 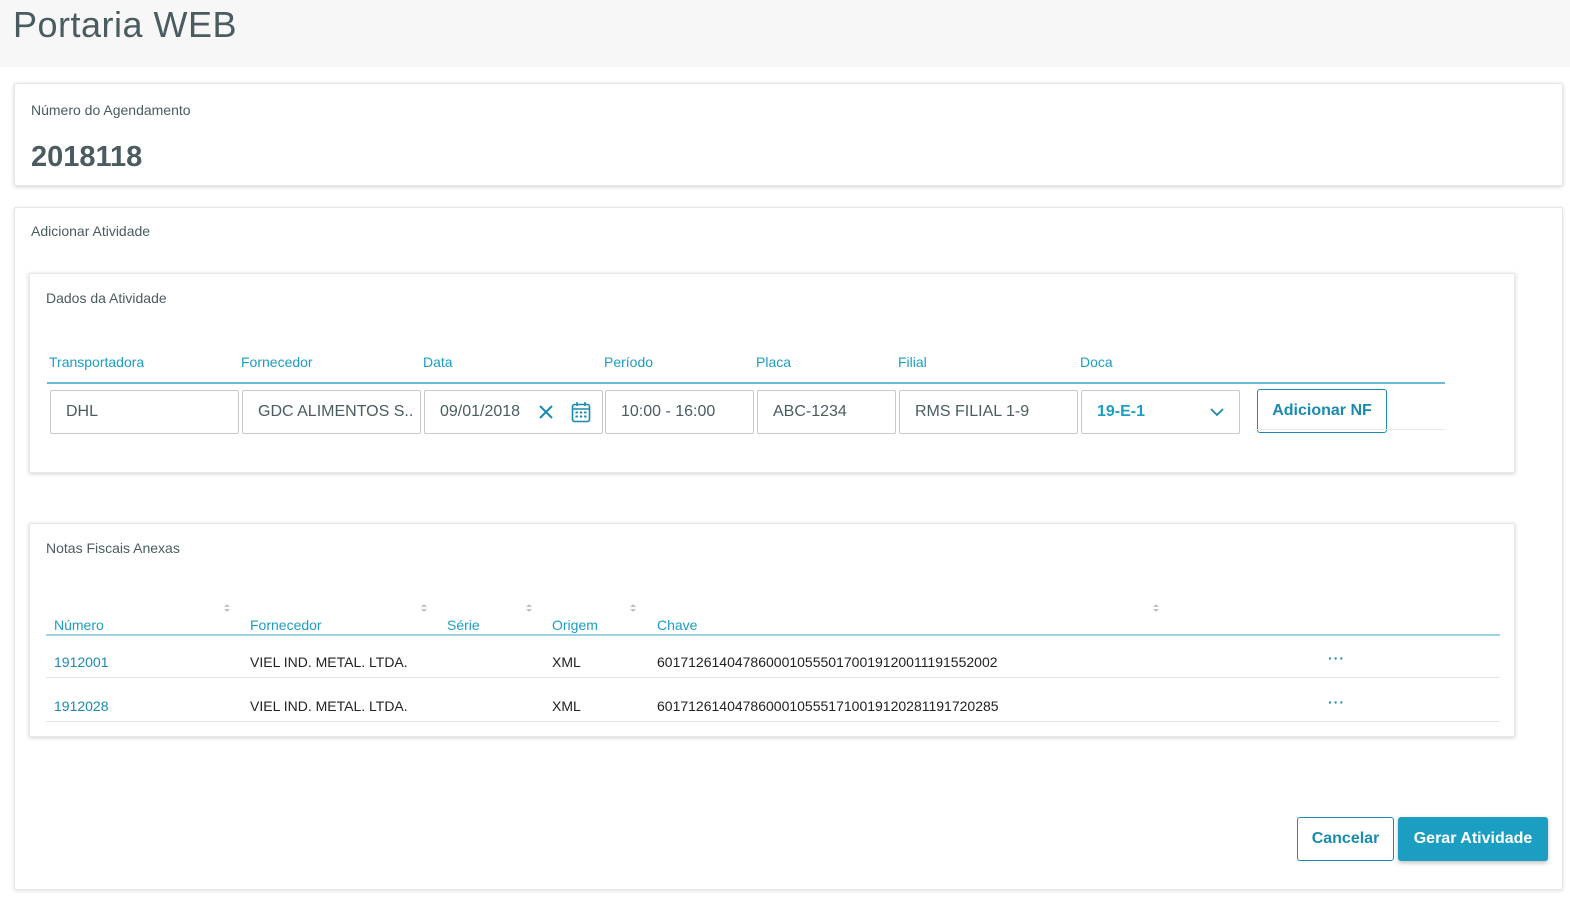 I want to click on transportadora-label: Transportadora, so click(x=97, y=362).